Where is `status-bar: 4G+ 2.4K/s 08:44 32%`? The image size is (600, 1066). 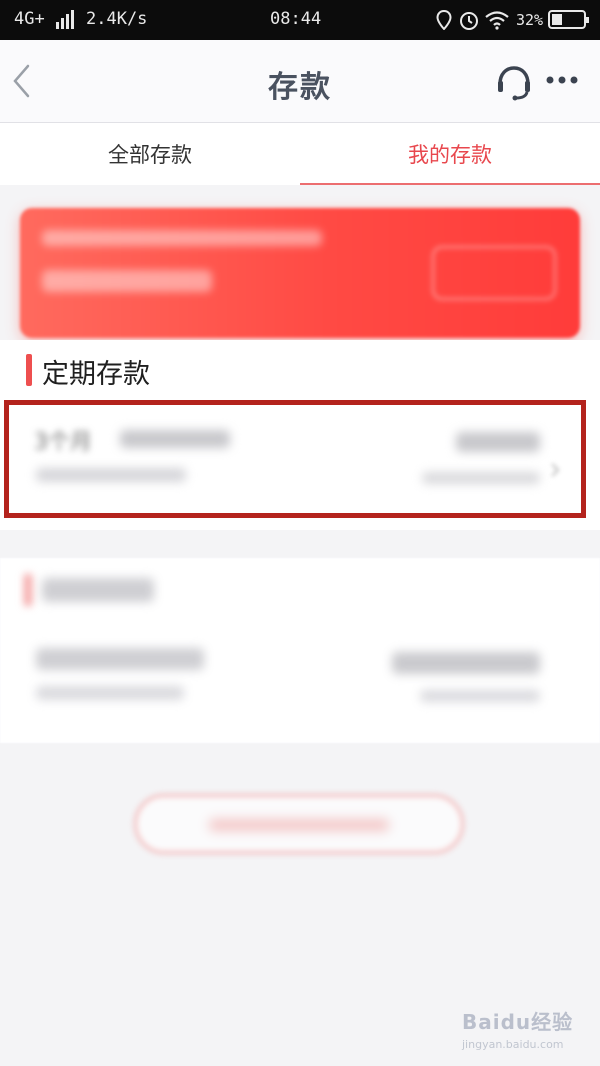
status-bar: 4G+ 2.4K/s 08:44 32% is located at coordinates (300, 20).